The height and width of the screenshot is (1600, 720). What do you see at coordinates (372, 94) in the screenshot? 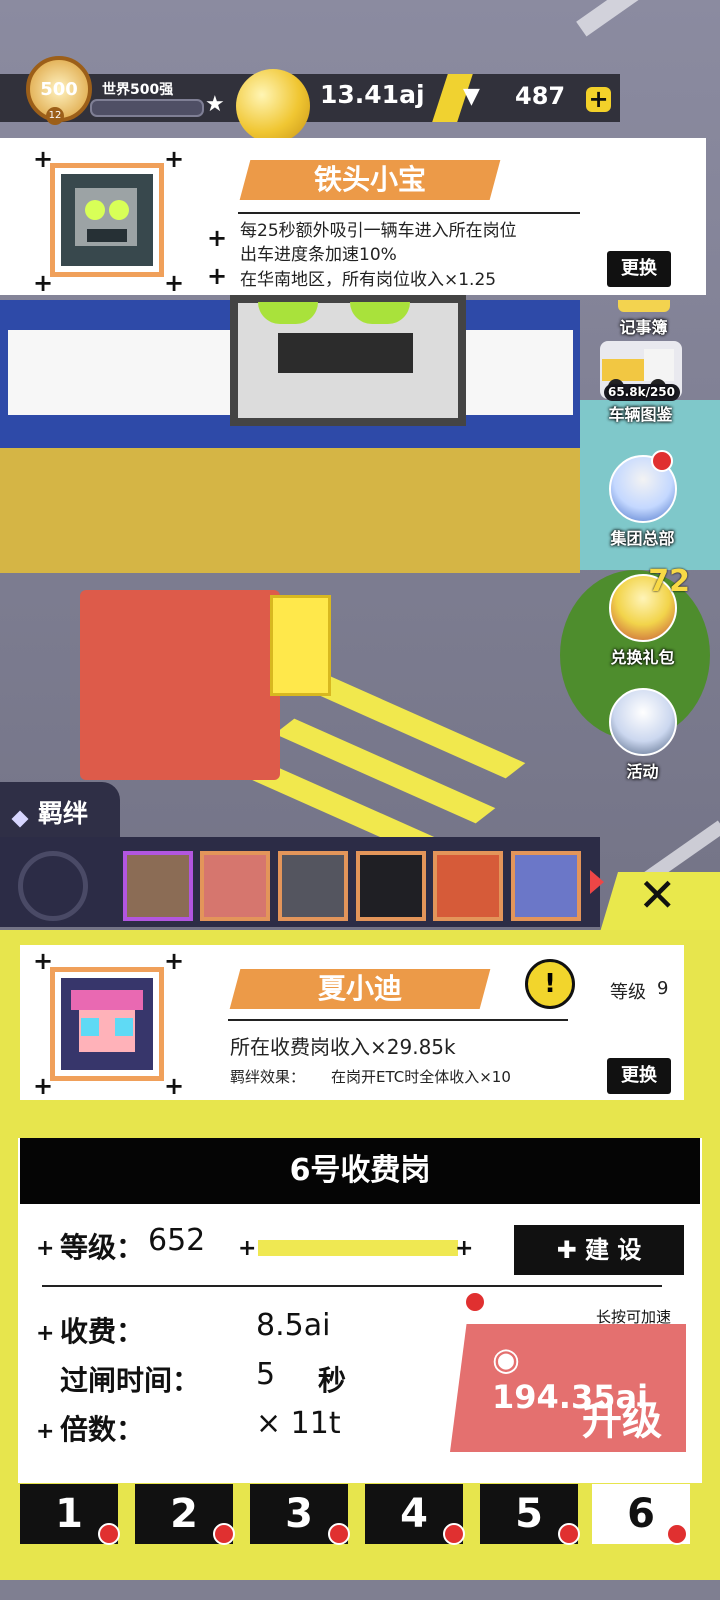
I see `coin-value: 13.41aj` at bounding box center [372, 94].